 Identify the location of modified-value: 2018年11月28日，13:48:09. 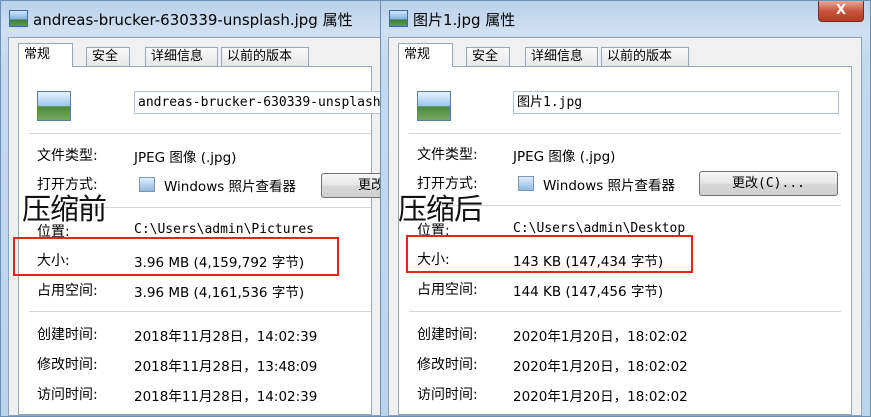
(226, 367).